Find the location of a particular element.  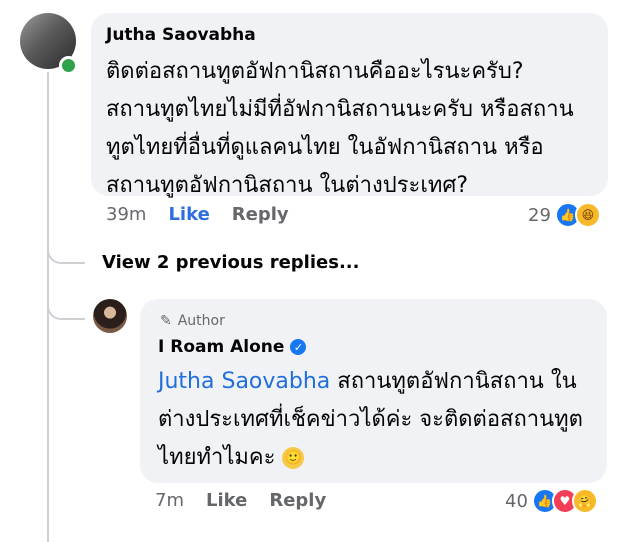

author-badge: ✎ Author is located at coordinates (192, 321).